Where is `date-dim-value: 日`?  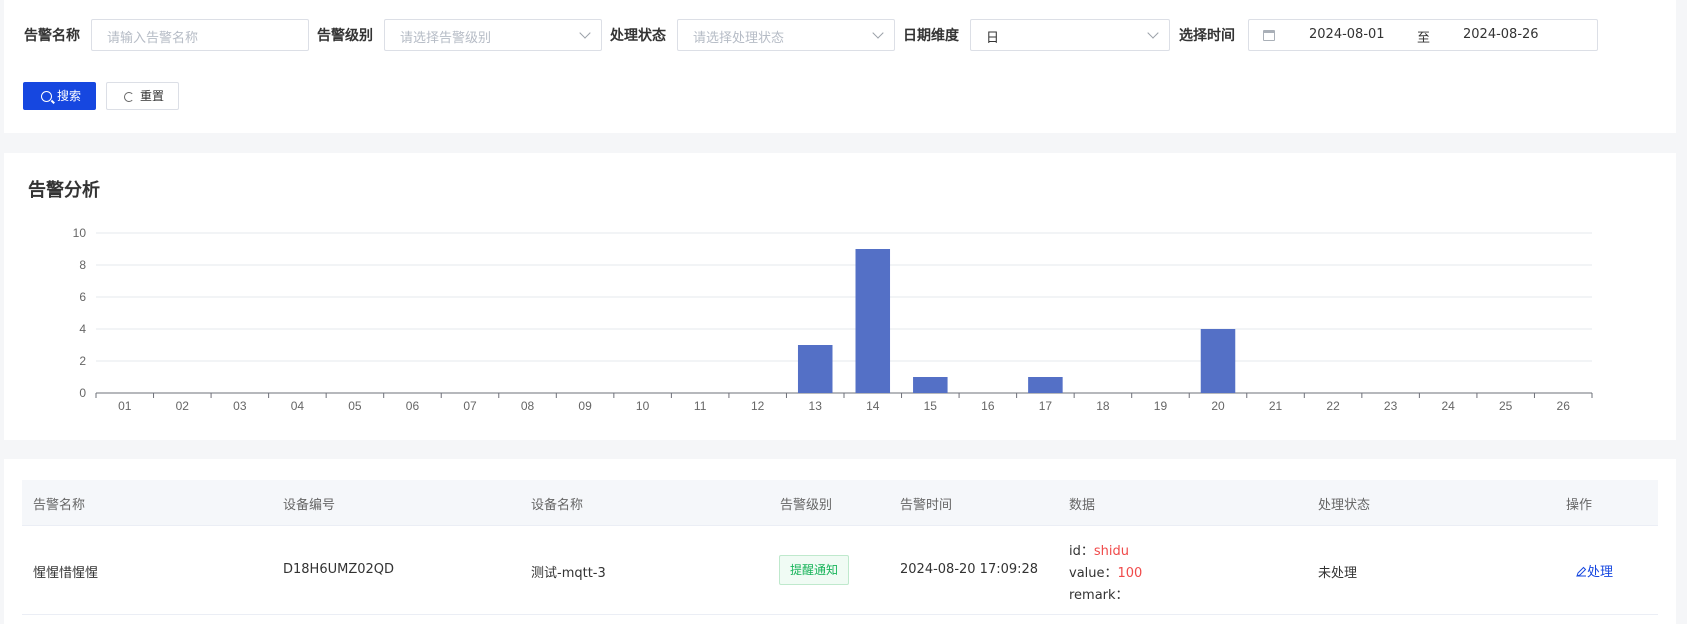 date-dim-value: 日 is located at coordinates (993, 38).